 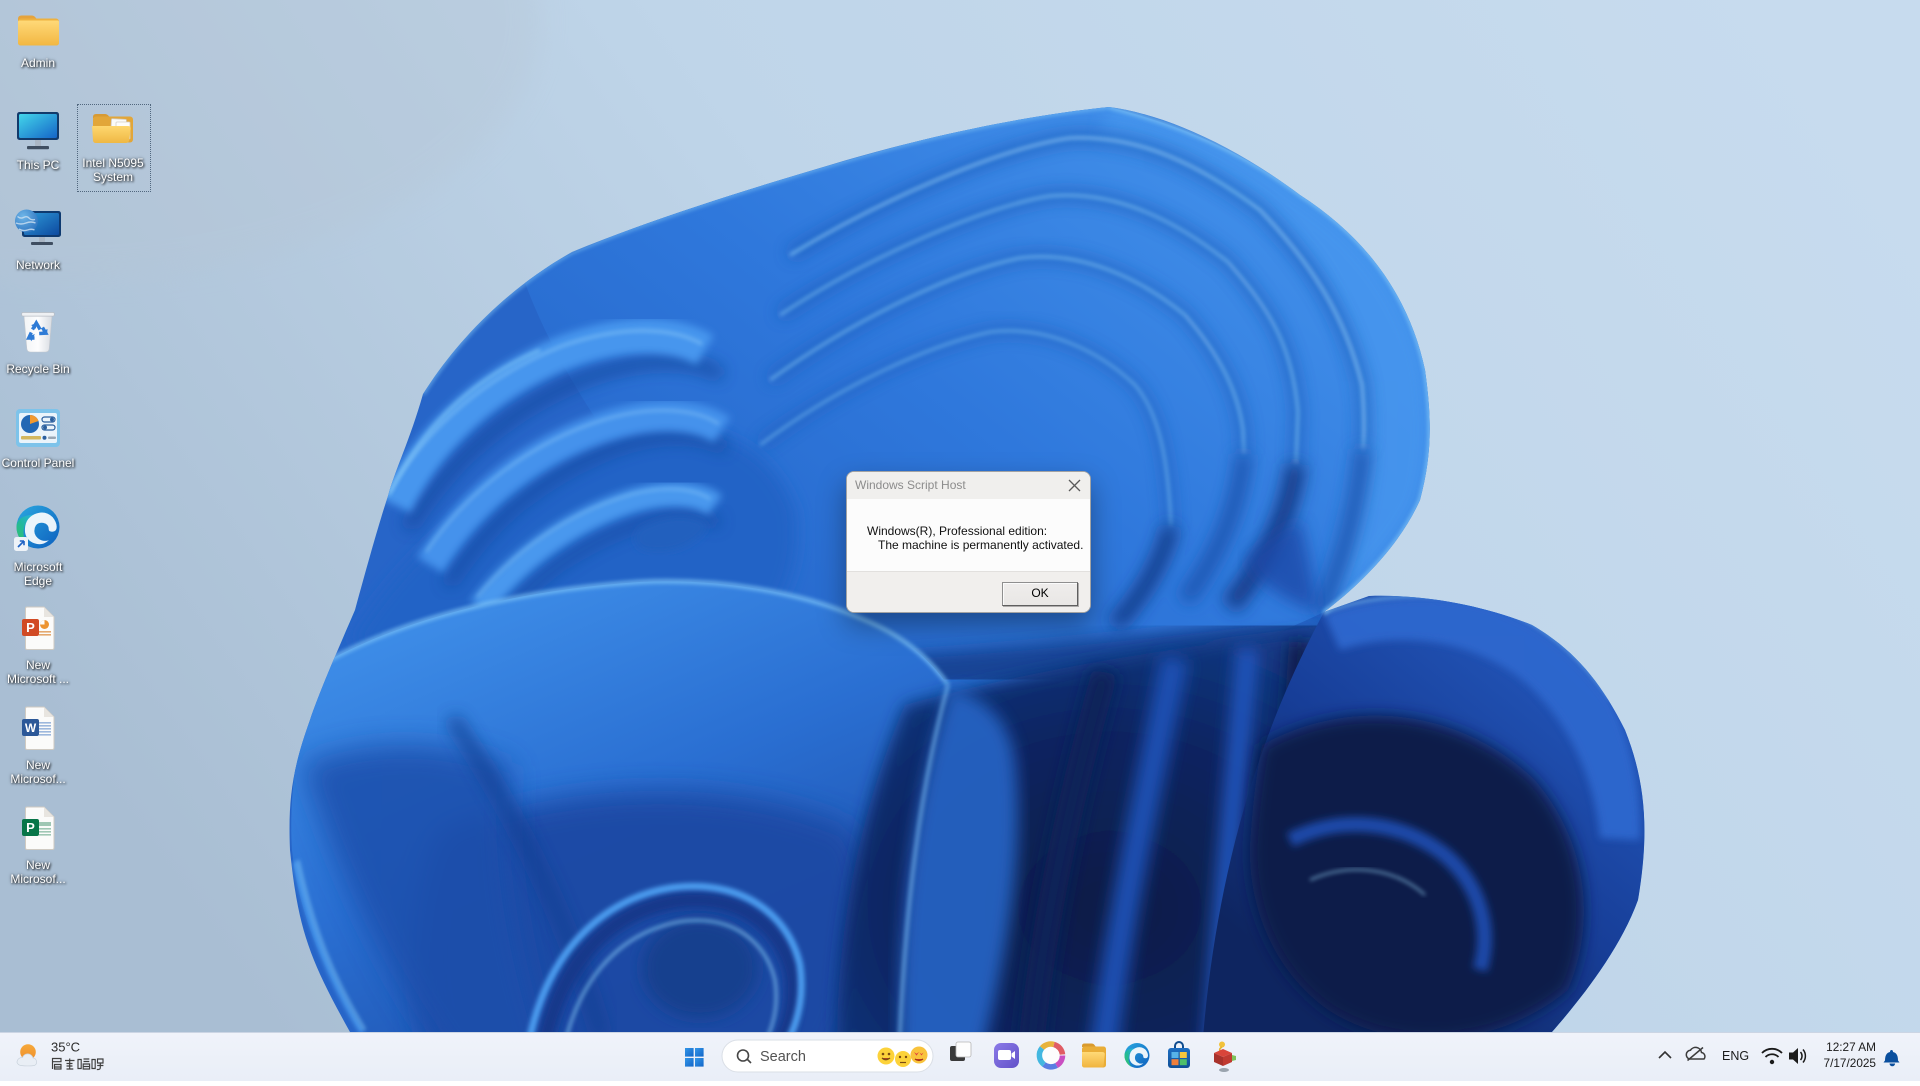 I want to click on svg-text: ENG, so click(x=1735, y=1056).